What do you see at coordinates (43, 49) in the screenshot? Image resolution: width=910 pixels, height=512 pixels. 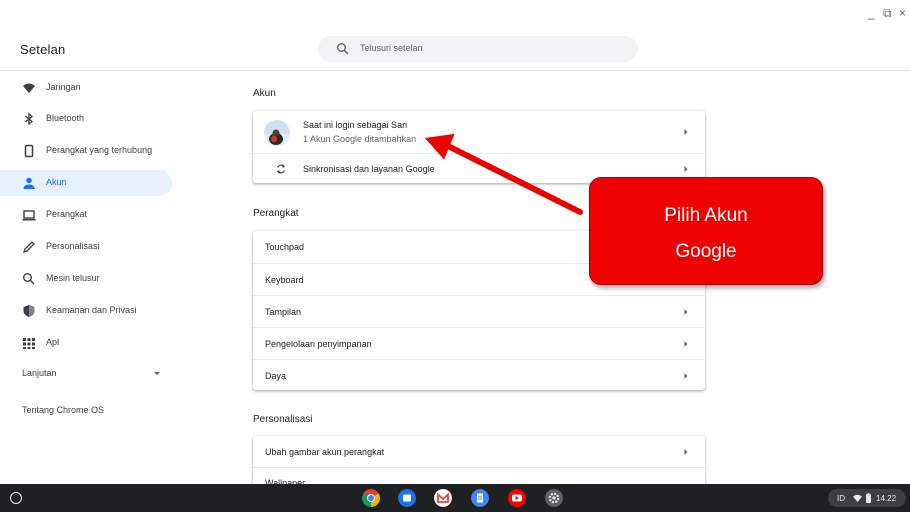 I see `page-title: Setelan` at bounding box center [43, 49].